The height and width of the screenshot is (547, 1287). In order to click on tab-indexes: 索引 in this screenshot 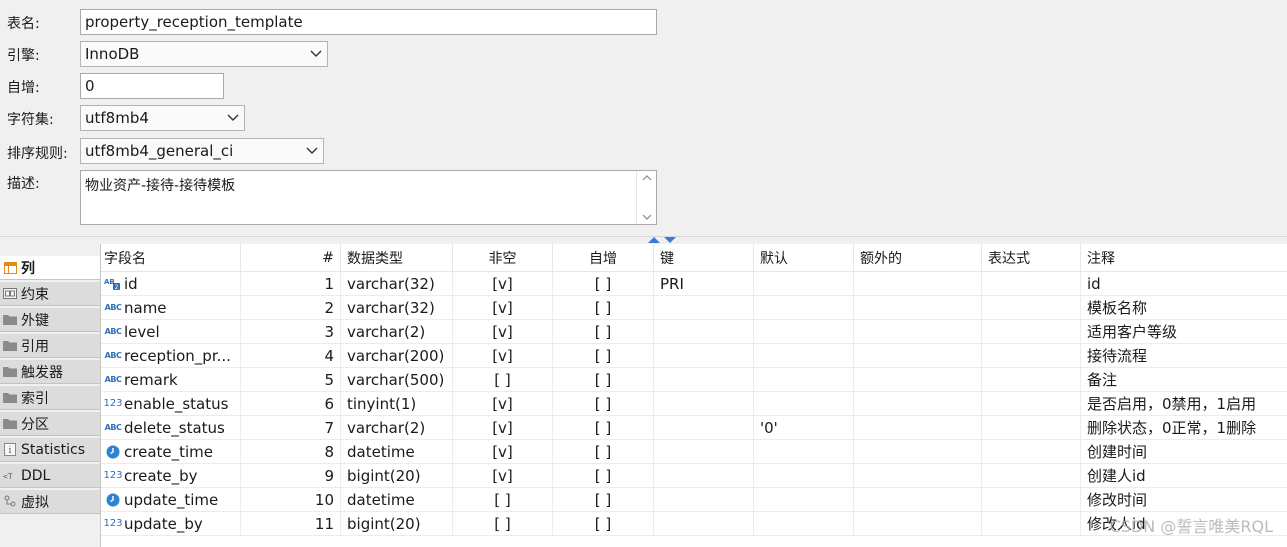, I will do `click(50, 398)`.